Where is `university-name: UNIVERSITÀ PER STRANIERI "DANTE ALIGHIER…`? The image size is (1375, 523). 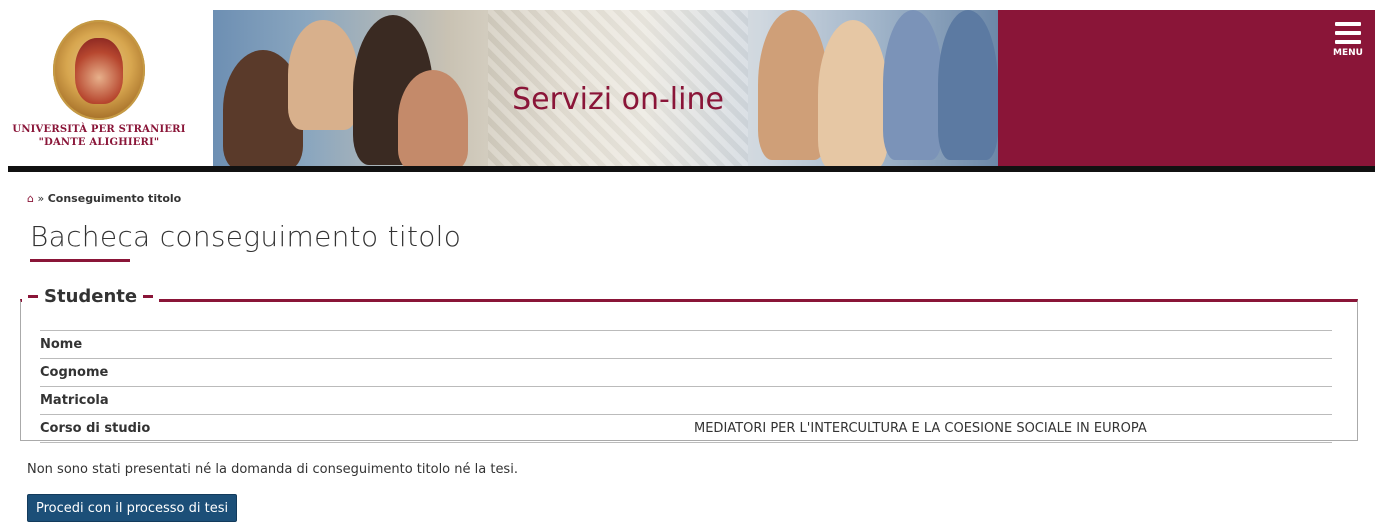 university-name: UNIVERSITÀ PER STRANIERI "DANTE ALIGHIER… is located at coordinates (99, 136).